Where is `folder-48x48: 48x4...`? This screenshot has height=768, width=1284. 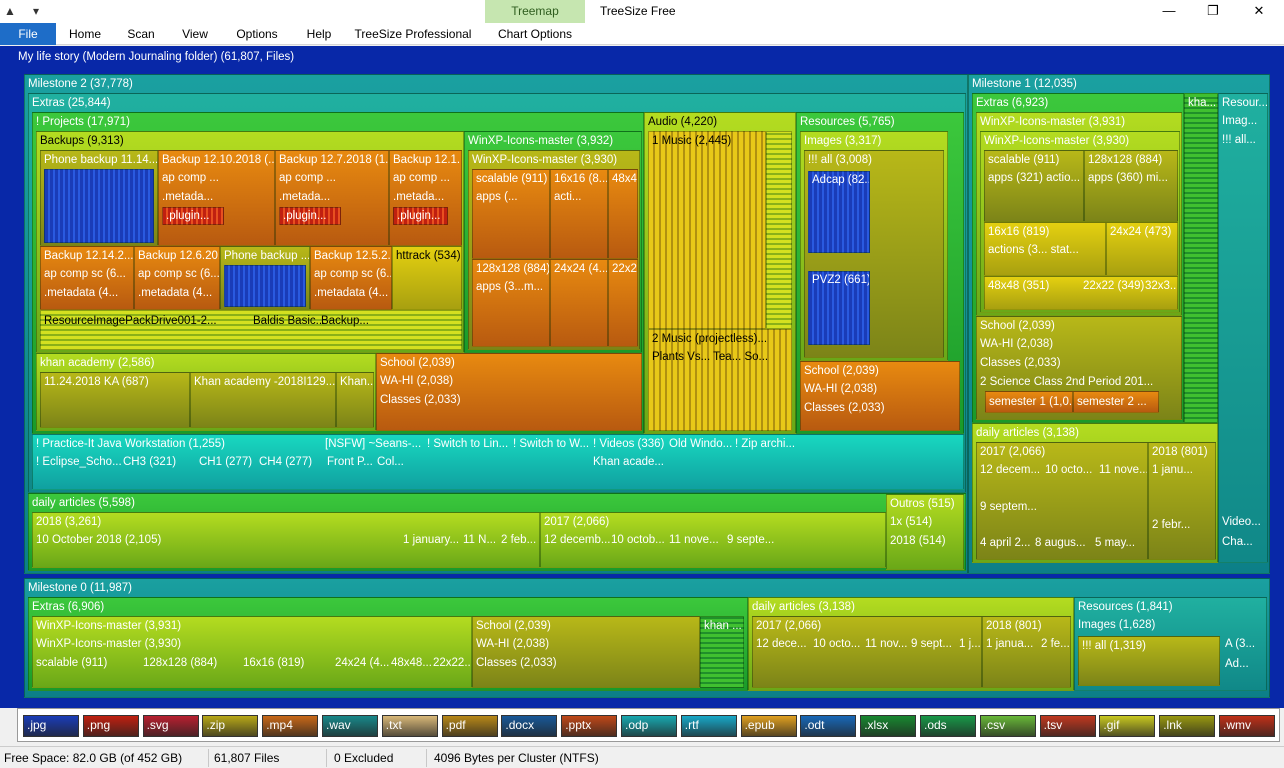 folder-48x48: 48x4... is located at coordinates (623, 214).